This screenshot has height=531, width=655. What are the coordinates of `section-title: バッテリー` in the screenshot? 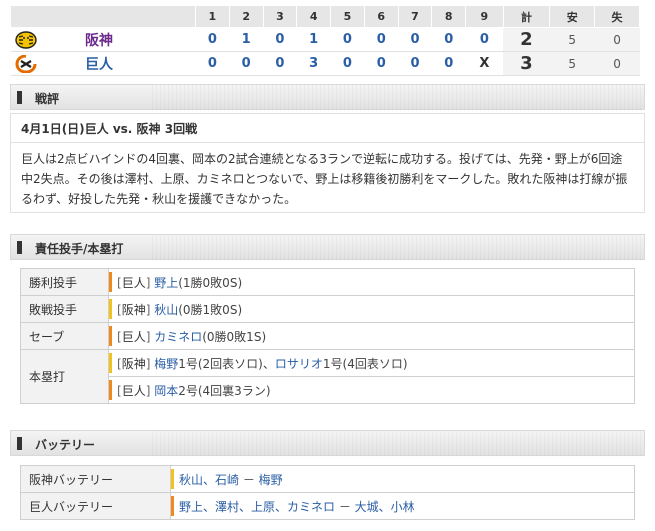 It's located at (65, 445).